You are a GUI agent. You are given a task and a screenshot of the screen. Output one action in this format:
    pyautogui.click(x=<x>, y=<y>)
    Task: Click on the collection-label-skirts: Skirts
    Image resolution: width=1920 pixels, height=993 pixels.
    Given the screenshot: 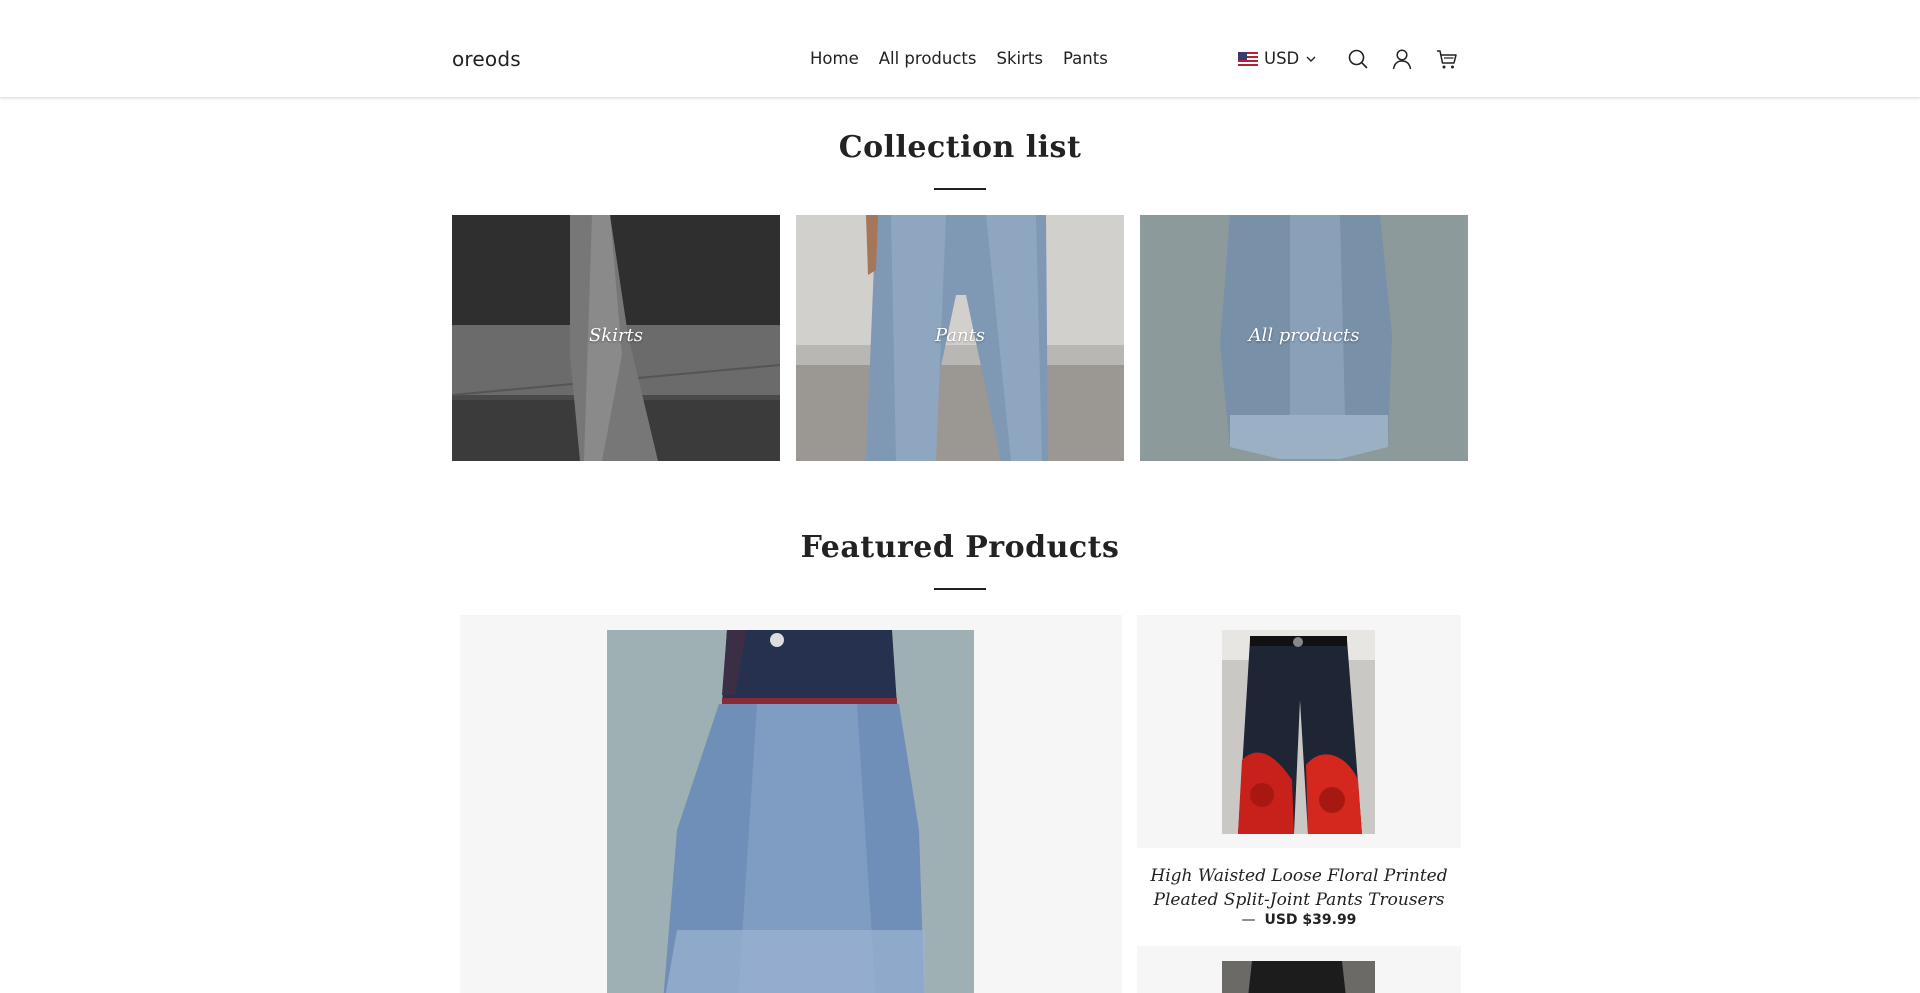 What is the action you would take?
    pyautogui.click(x=616, y=335)
    